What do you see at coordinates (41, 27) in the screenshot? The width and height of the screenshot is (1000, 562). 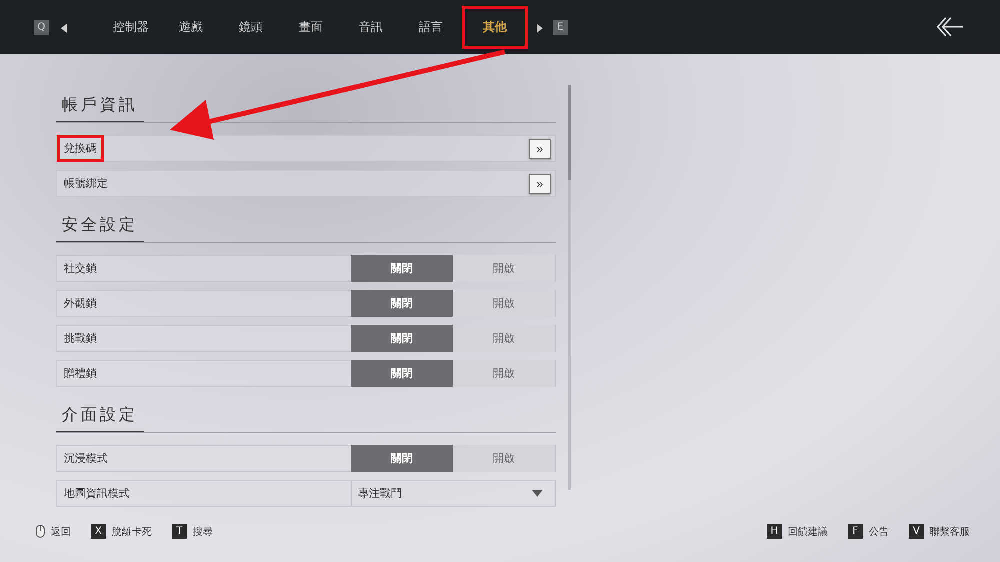 I see `key-hint: Q` at bounding box center [41, 27].